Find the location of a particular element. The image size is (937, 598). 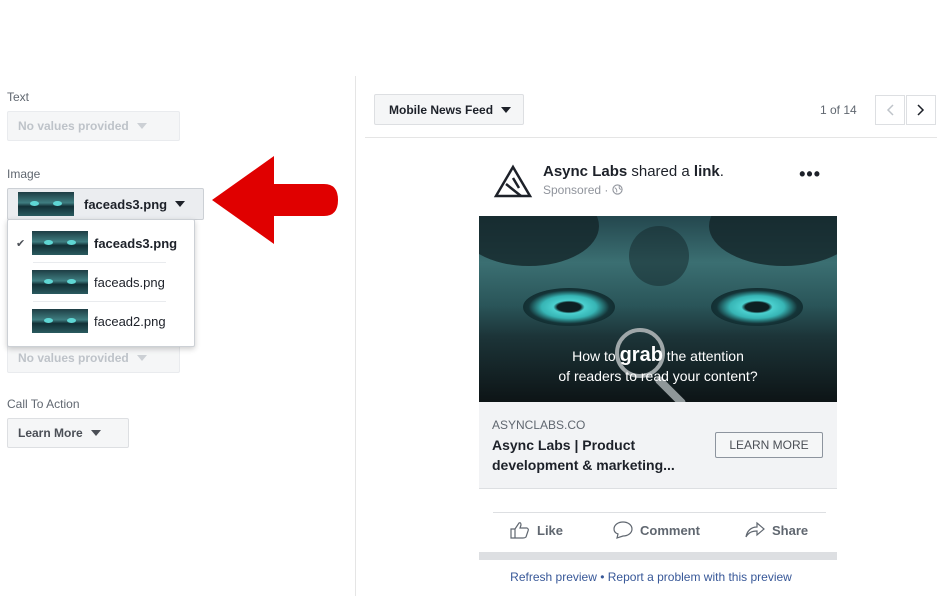

text-field-value: No values provided is located at coordinates (73, 126).